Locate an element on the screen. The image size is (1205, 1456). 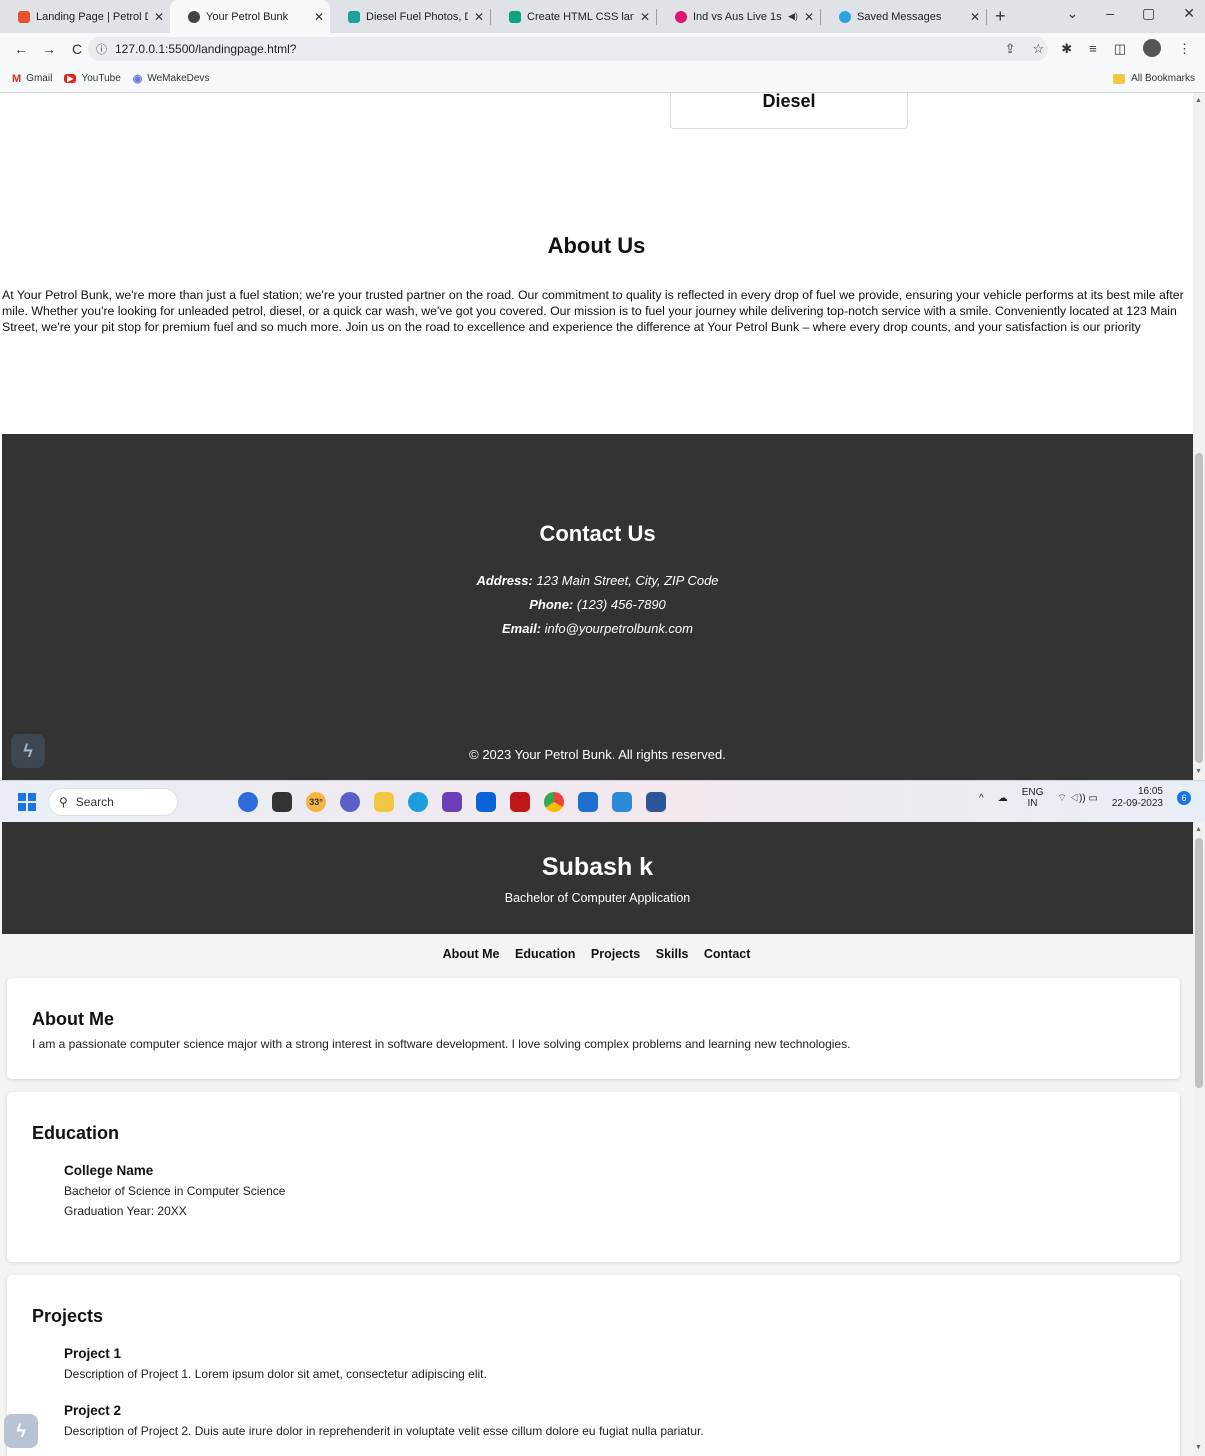
share-icon: ⇪ is located at coordinates (1010, 49).